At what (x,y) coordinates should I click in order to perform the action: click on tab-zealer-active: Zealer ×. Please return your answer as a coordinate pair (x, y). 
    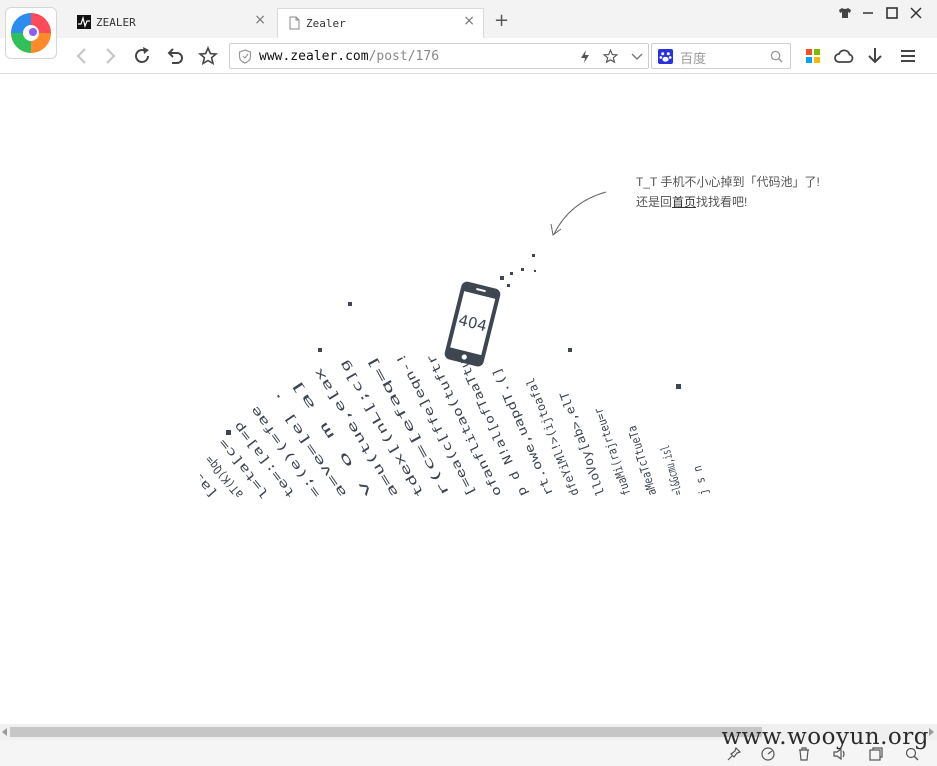
    Looking at the image, I should click on (380, 23).